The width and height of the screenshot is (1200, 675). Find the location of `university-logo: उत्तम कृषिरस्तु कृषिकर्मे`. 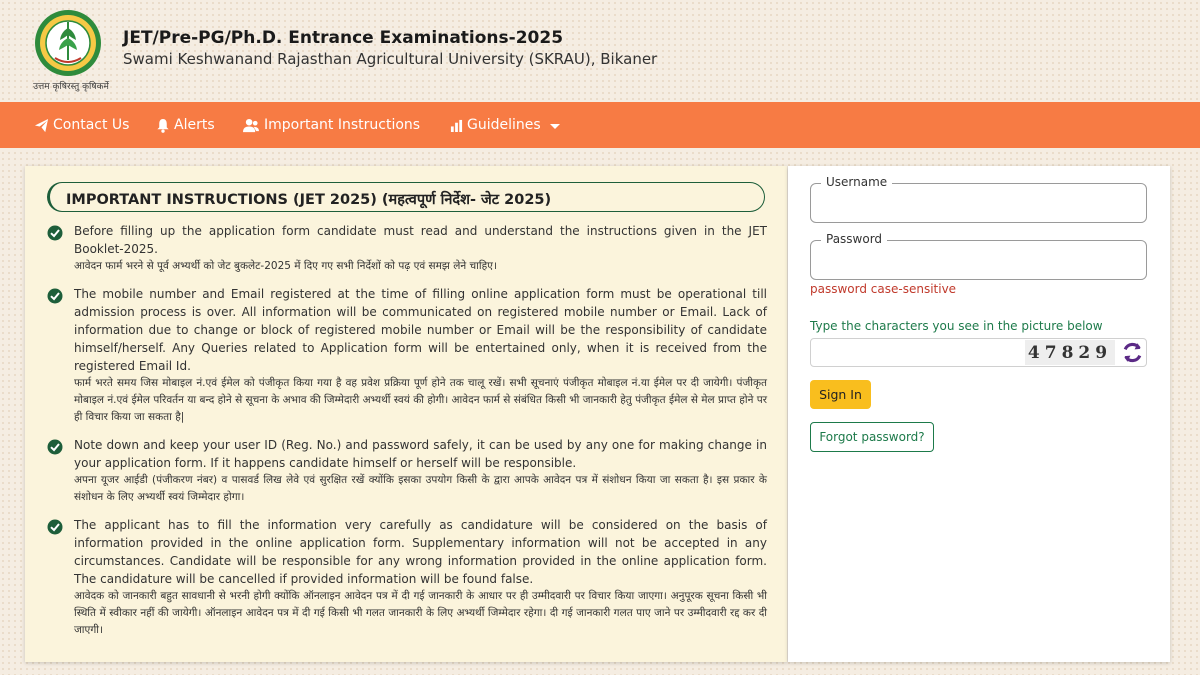

university-logo: उत्तम कृषिरस्तु कृषिकर्मे is located at coordinates (69, 50).